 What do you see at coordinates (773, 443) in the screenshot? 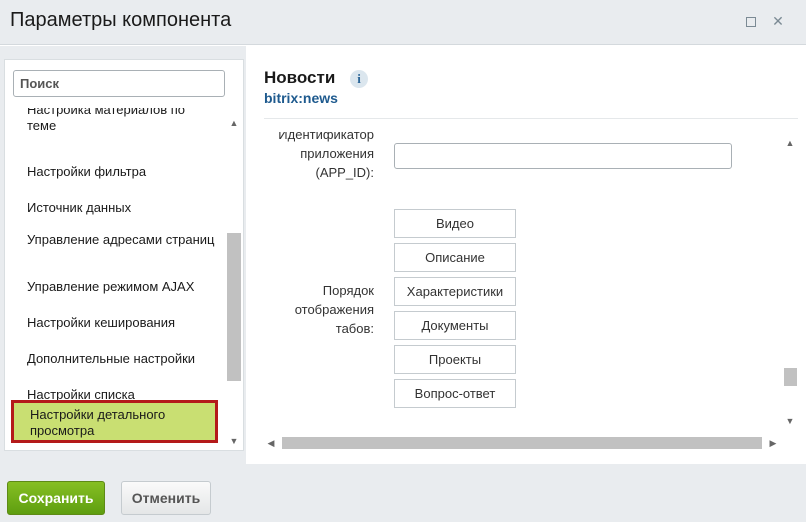
I see `scroll-right-icon: ▶` at bounding box center [773, 443].